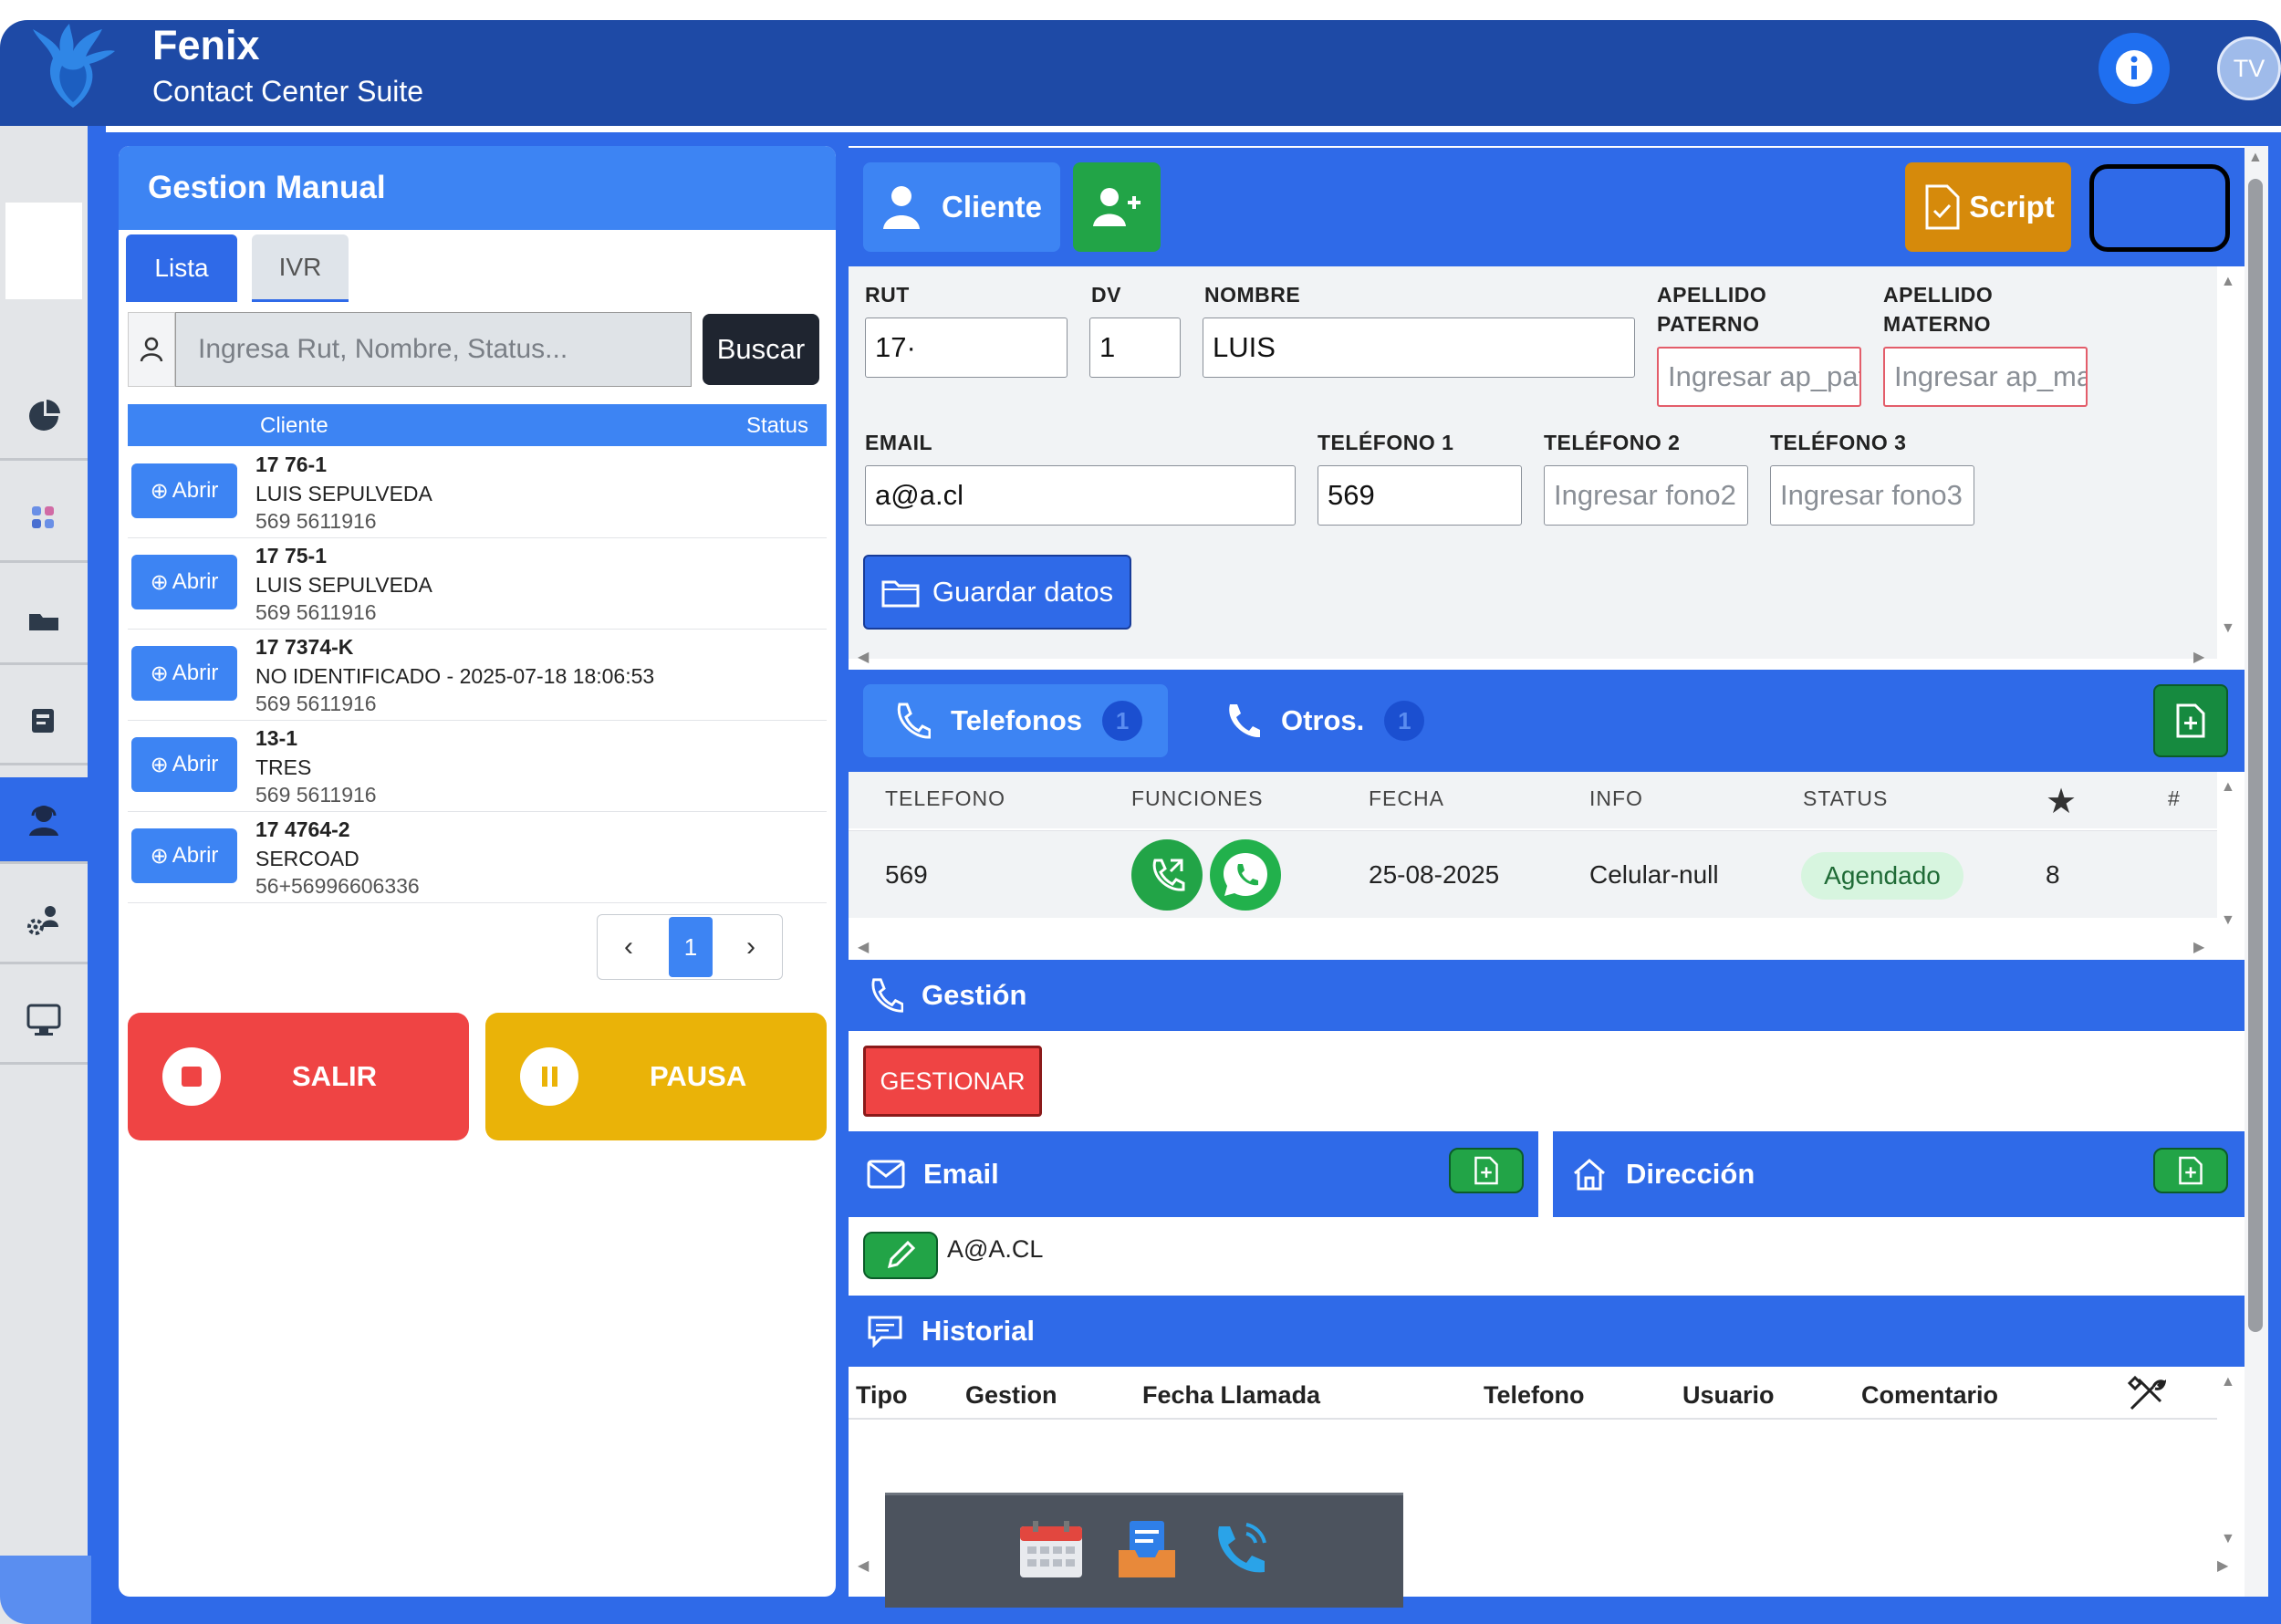 Image resolution: width=2281 pixels, height=1624 pixels. I want to click on call-button, so click(1167, 875).